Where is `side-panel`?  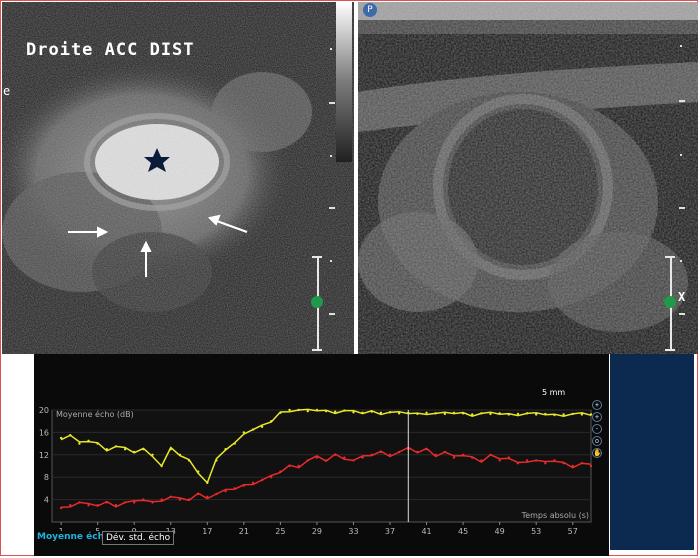
side-panel is located at coordinates (652, 452).